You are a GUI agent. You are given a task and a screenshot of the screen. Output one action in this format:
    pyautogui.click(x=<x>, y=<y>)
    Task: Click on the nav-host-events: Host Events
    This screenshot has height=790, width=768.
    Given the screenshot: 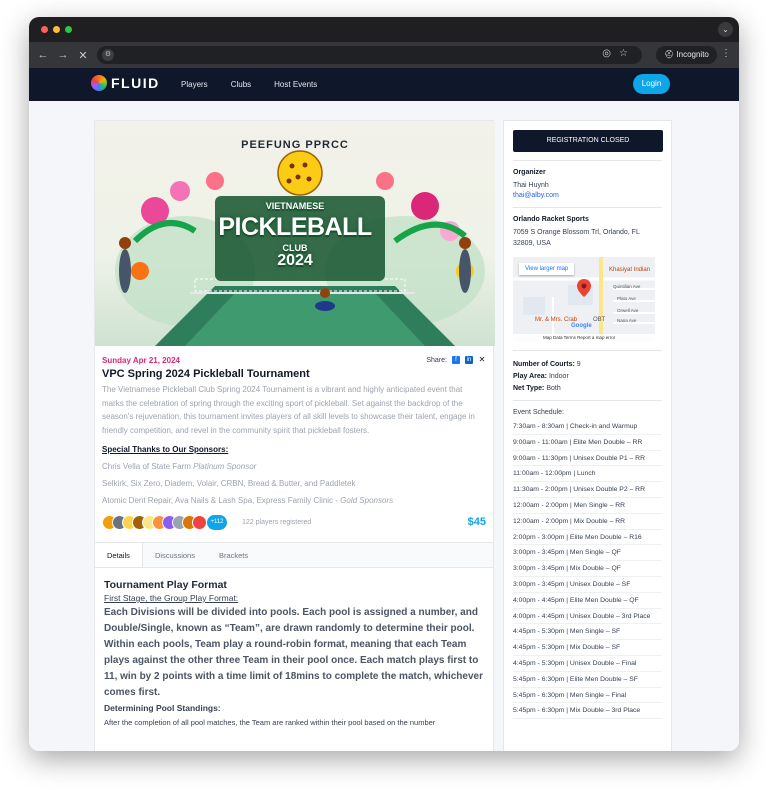 What is the action you would take?
    pyautogui.click(x=295, y=84)
    